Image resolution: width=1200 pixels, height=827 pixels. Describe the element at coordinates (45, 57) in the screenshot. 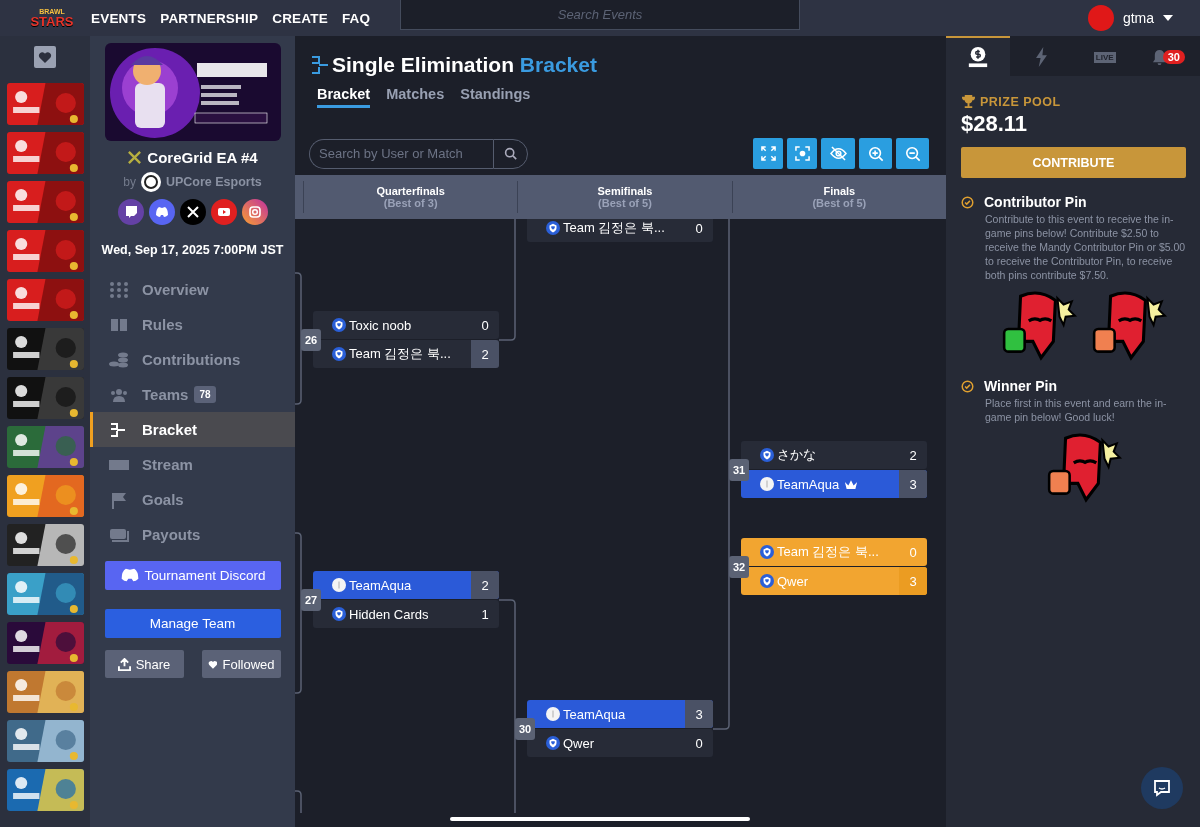

I see `favorites-button` at that location.